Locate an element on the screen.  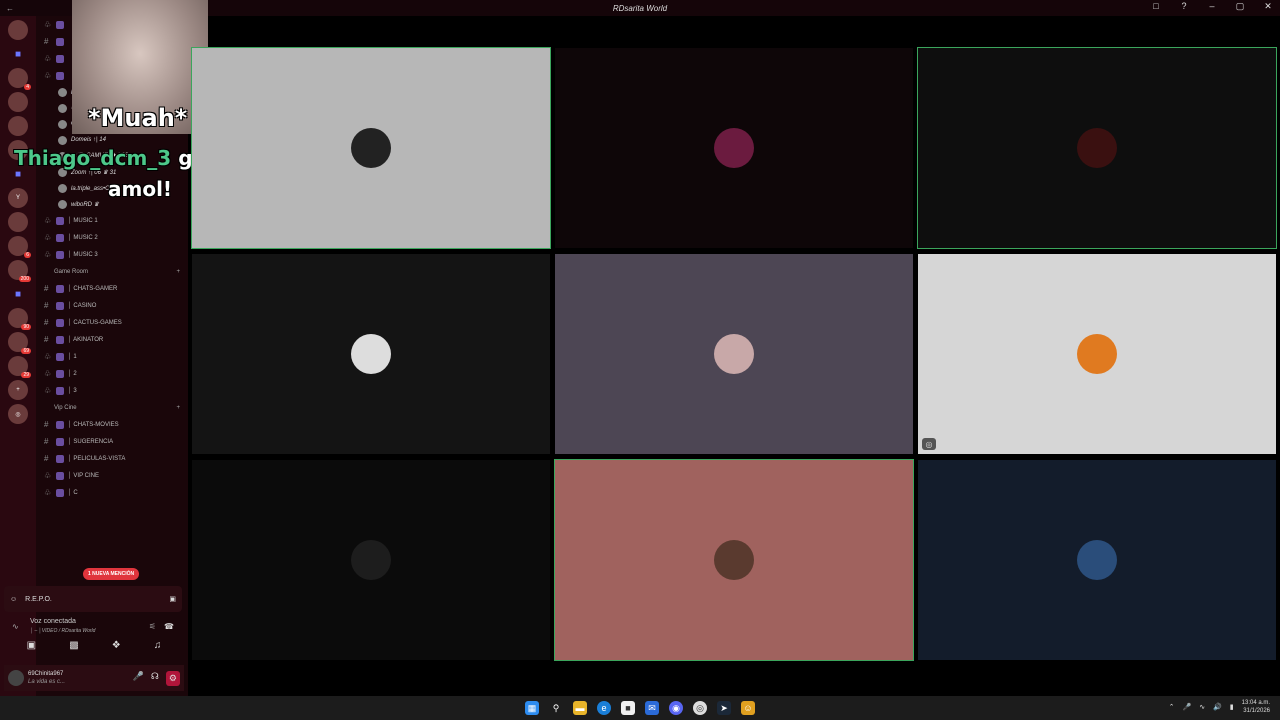
close-icon: ✕ is located at coordinates (1268, 6).